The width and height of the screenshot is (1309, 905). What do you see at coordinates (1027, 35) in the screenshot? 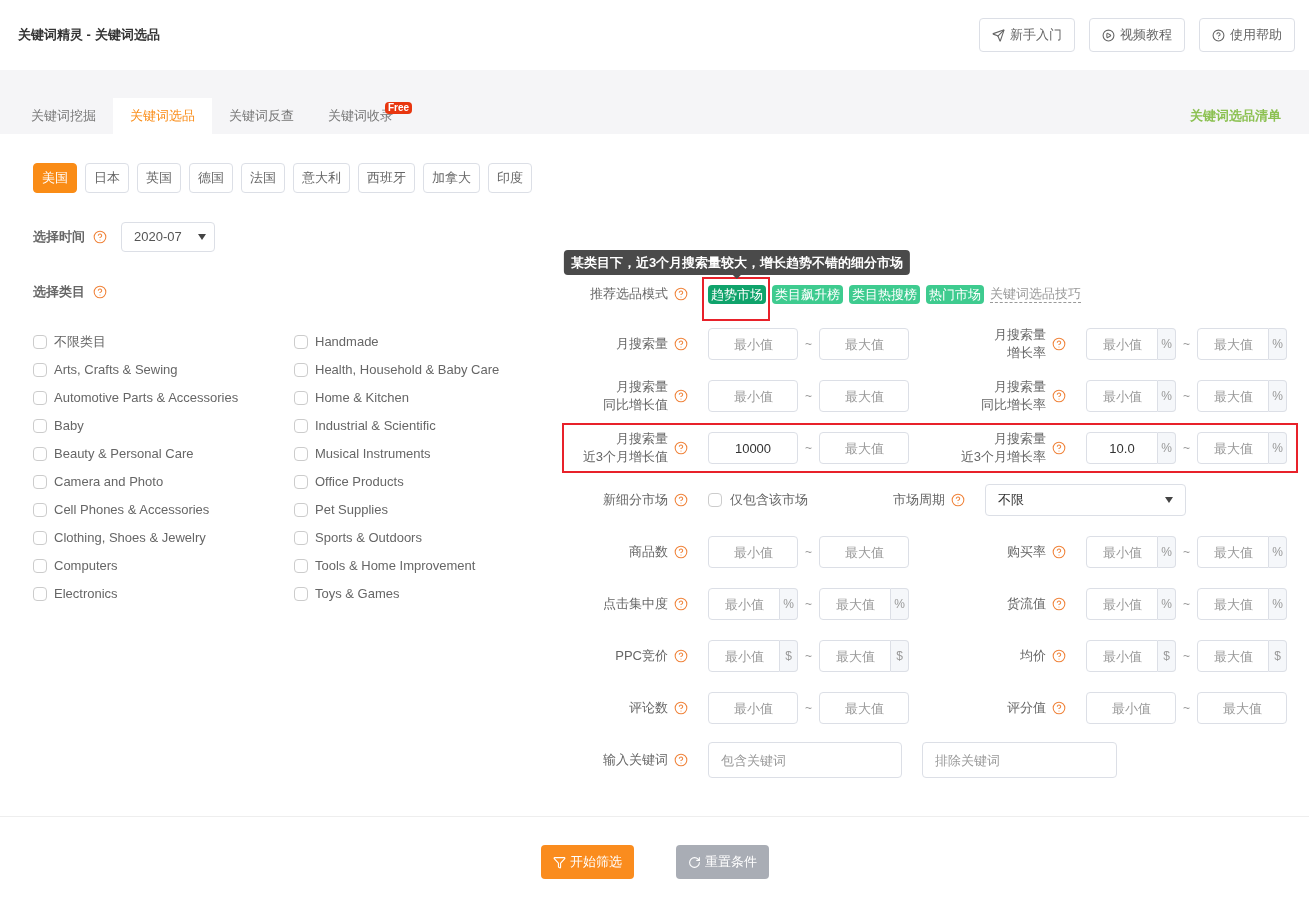
I see `header-button: 新手入门` at bounding box center [1027, 35].